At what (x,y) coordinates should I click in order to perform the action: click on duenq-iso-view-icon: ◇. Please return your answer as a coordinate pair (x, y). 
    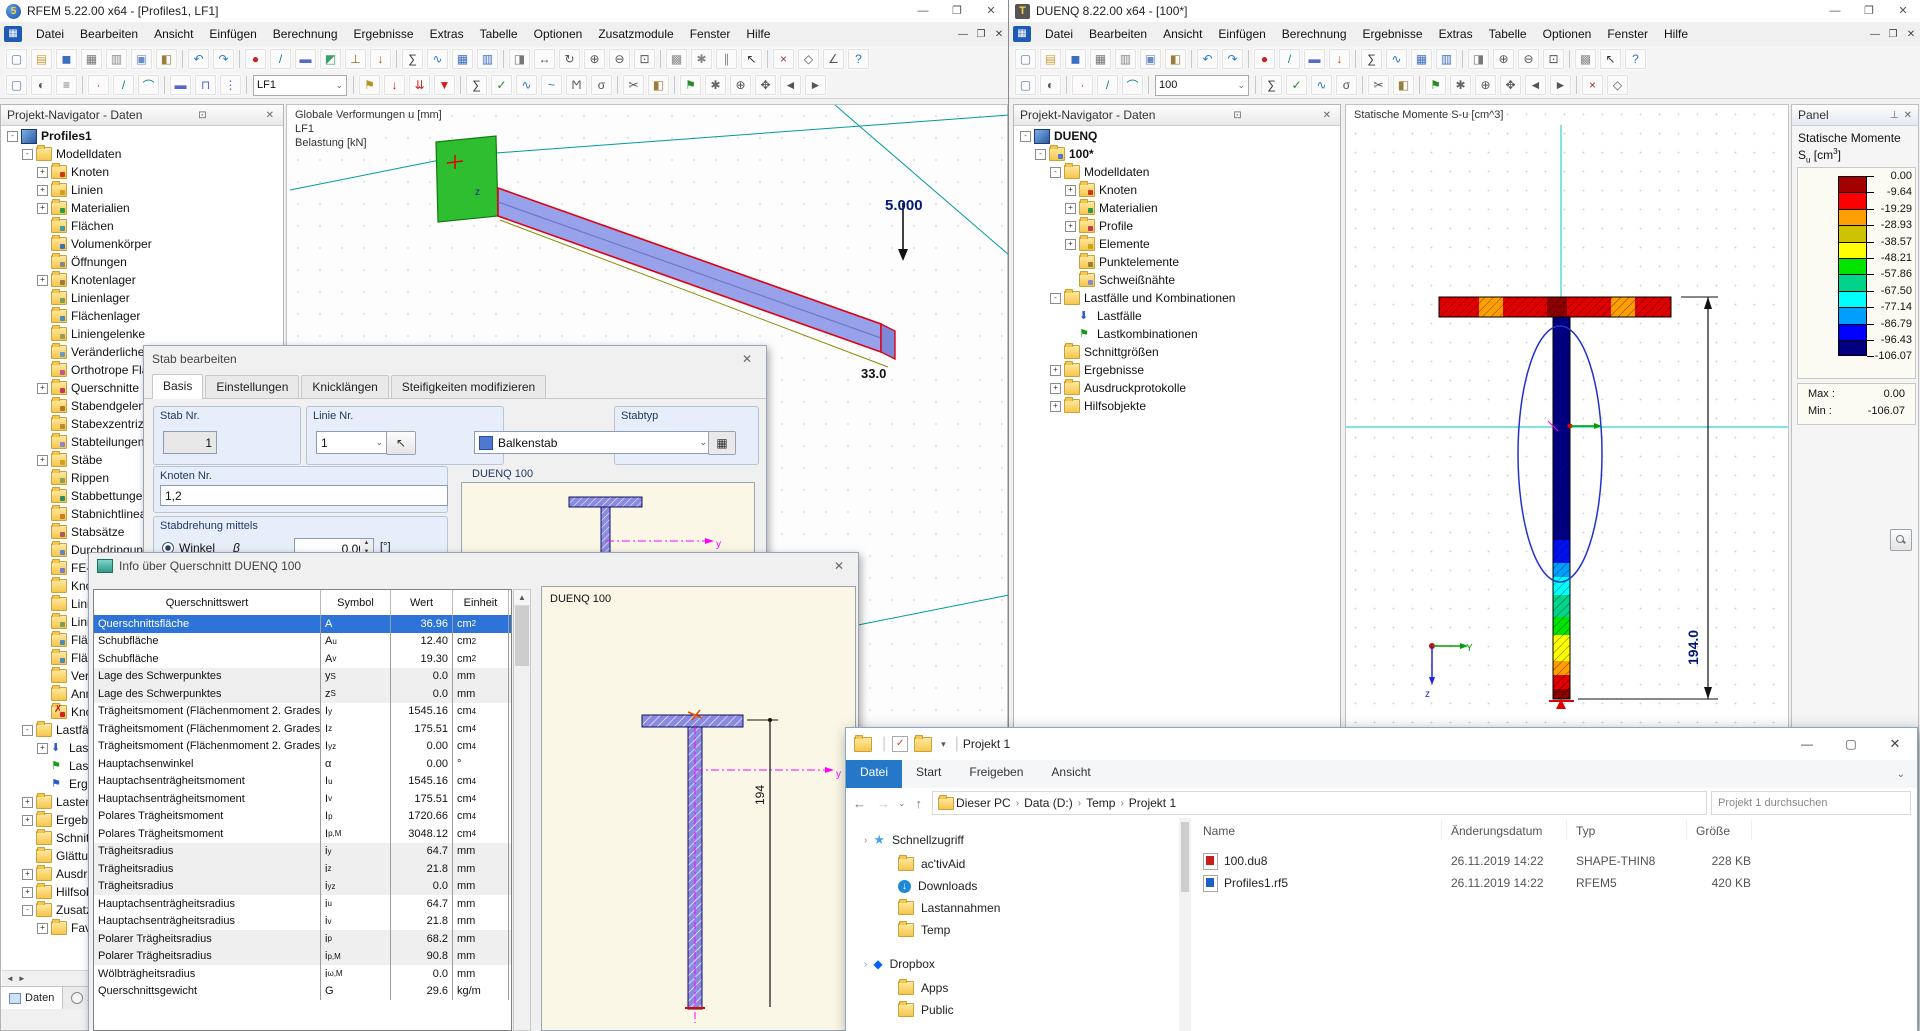
    Looking at the image, I should click on (1617, 85).